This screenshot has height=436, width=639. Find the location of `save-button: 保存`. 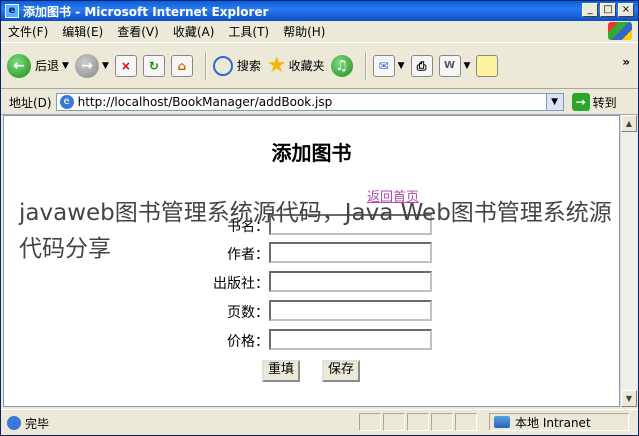

save-button: 保存 is located at coordinates (341, 371).